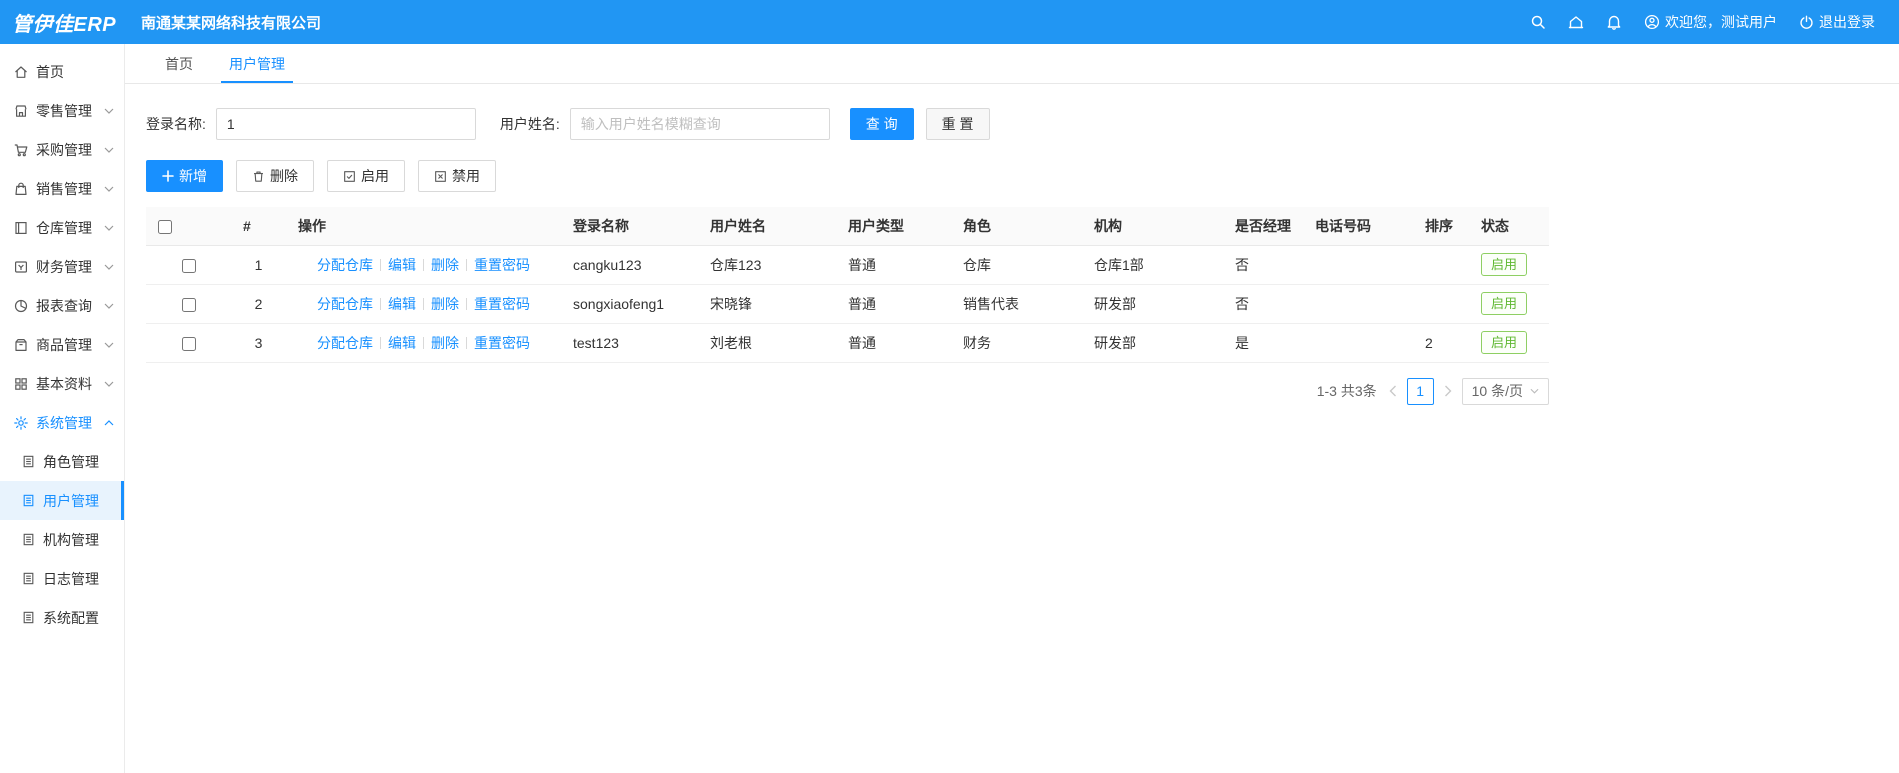 The width and height of the screenshot is (1899, 773). I want to click on page-size-select: 10 条/页, so click(1505, 391).